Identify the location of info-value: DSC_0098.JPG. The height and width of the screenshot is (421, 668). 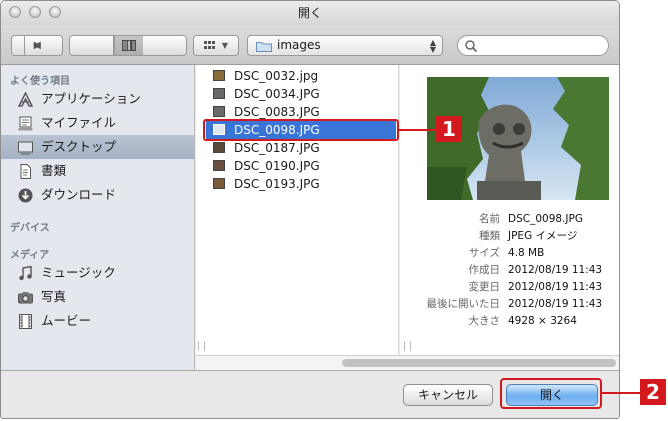
(545, 219).